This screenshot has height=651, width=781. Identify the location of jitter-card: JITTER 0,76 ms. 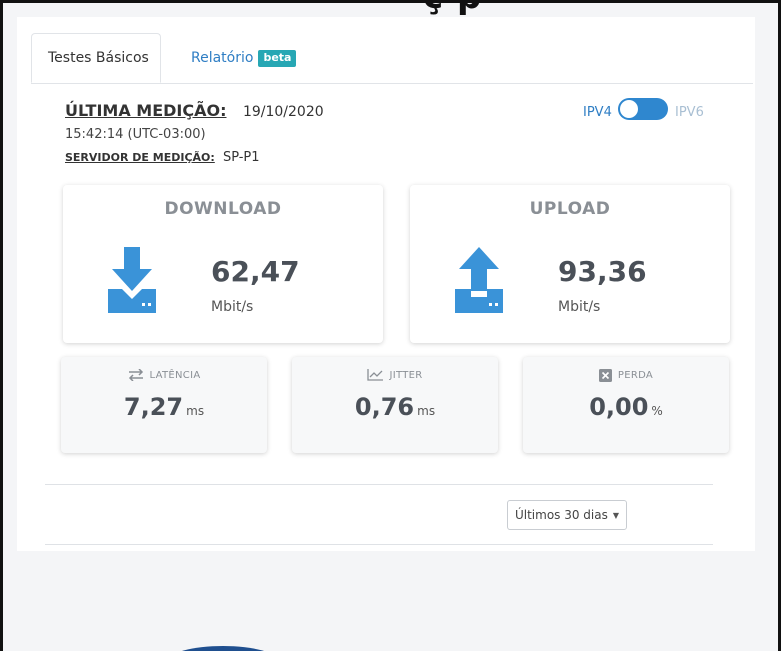
(395, 405).